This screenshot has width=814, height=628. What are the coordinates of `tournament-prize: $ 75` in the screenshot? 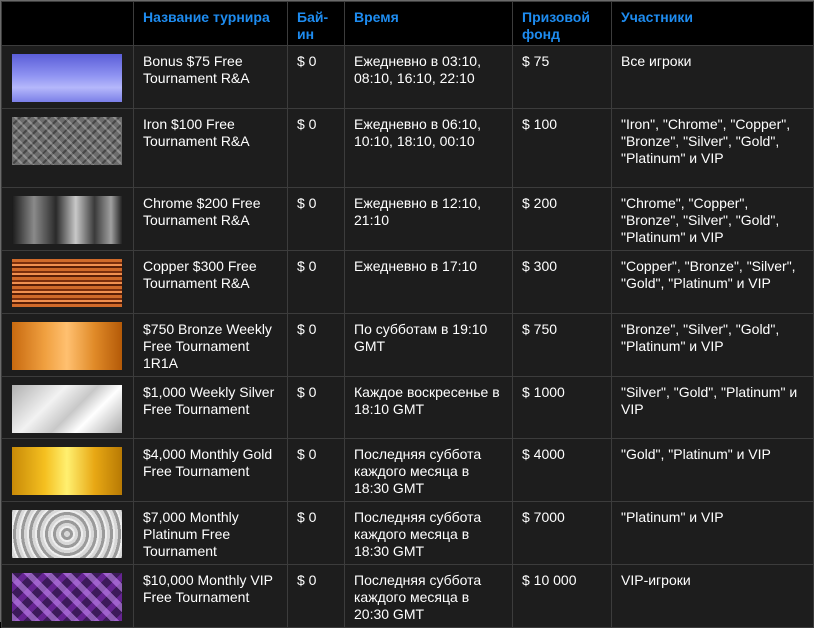 It's located at (562, 77).